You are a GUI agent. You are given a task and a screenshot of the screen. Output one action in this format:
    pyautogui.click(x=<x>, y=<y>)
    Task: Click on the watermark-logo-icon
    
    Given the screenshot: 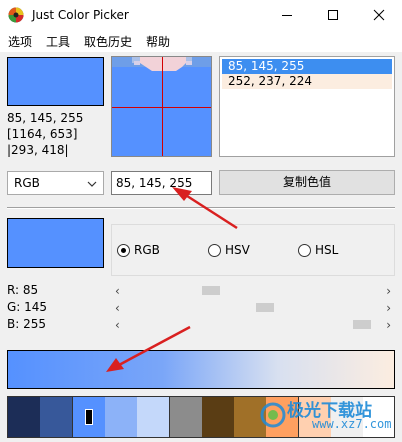 What is the action you would take?
    pyautogui.click(x=273, y=415)
    